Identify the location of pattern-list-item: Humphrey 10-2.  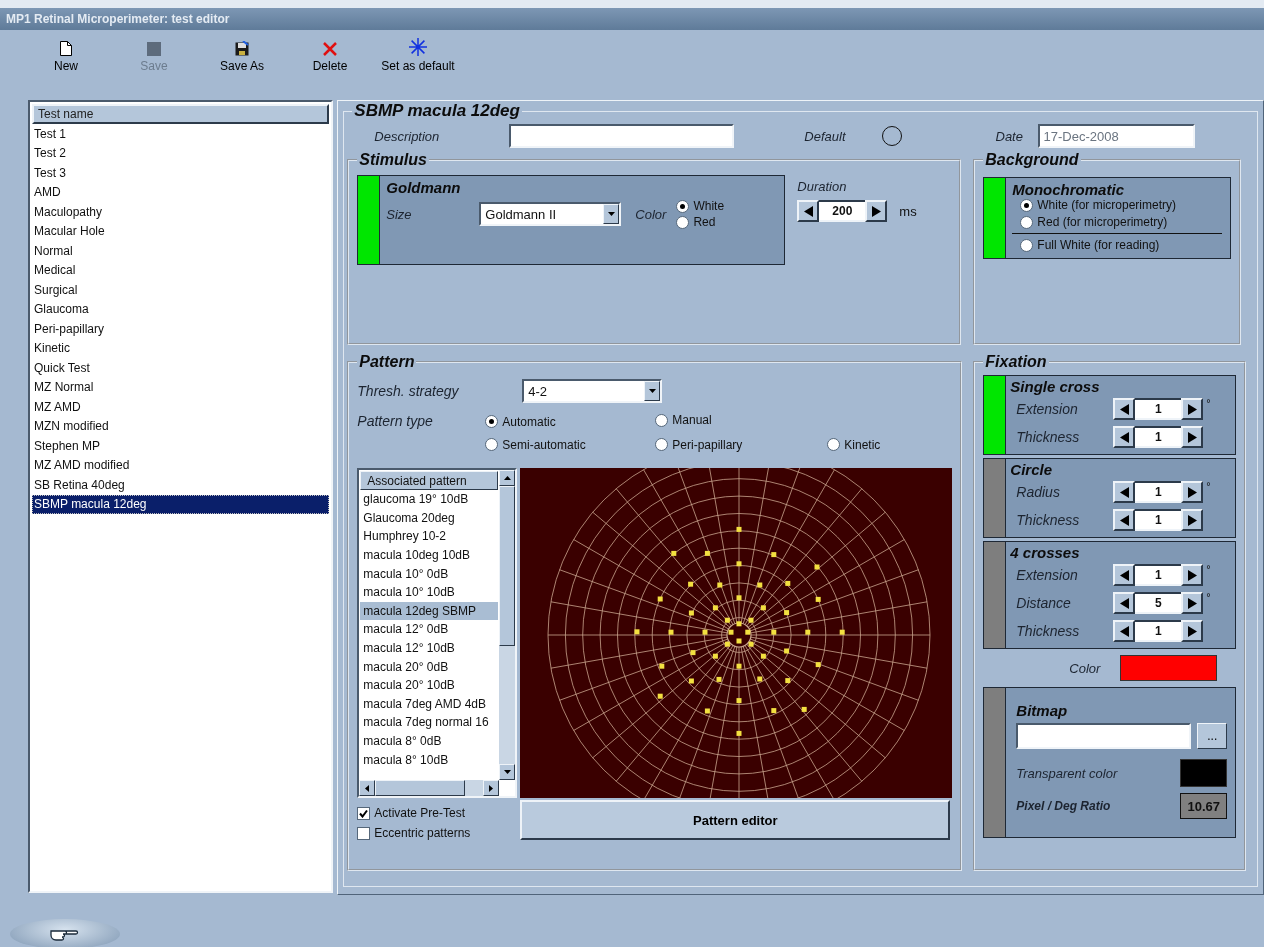
(429, 536).